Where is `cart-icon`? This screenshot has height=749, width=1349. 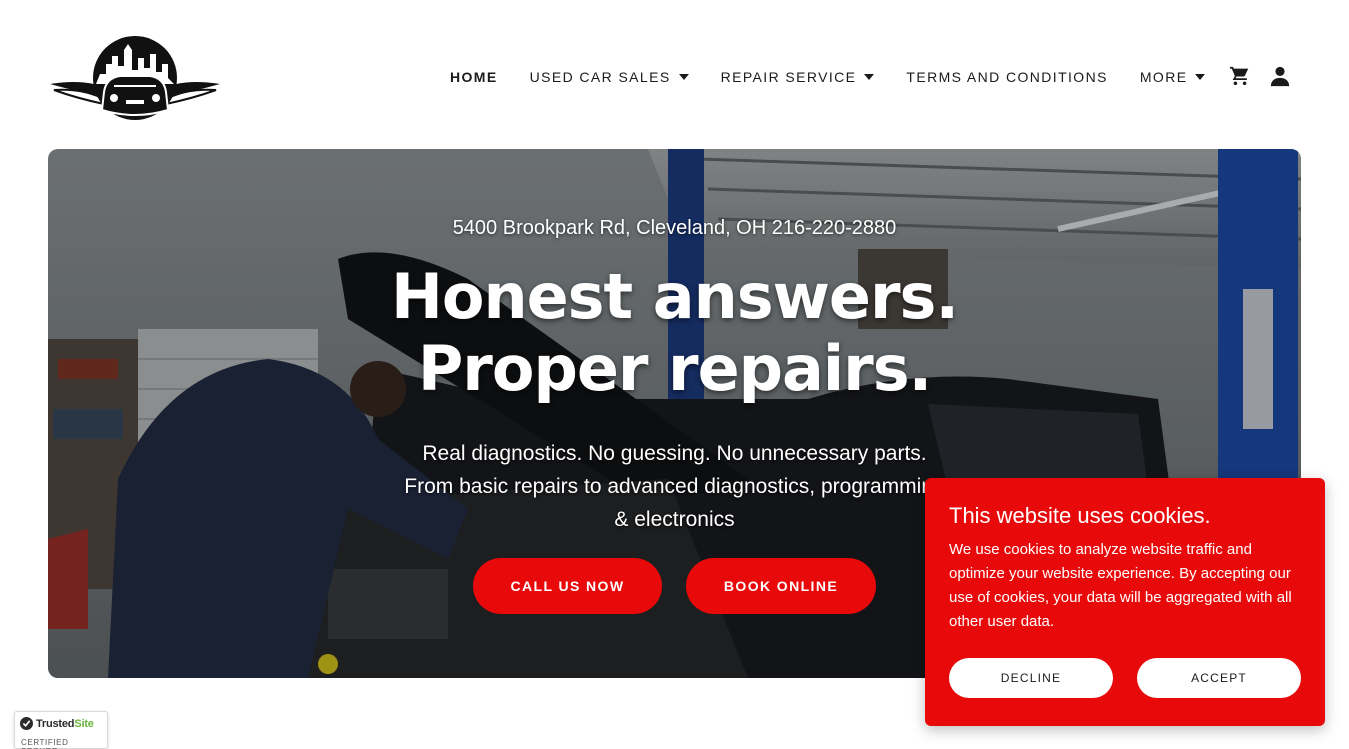 cart-icon is located at coordinates (1240, 76).